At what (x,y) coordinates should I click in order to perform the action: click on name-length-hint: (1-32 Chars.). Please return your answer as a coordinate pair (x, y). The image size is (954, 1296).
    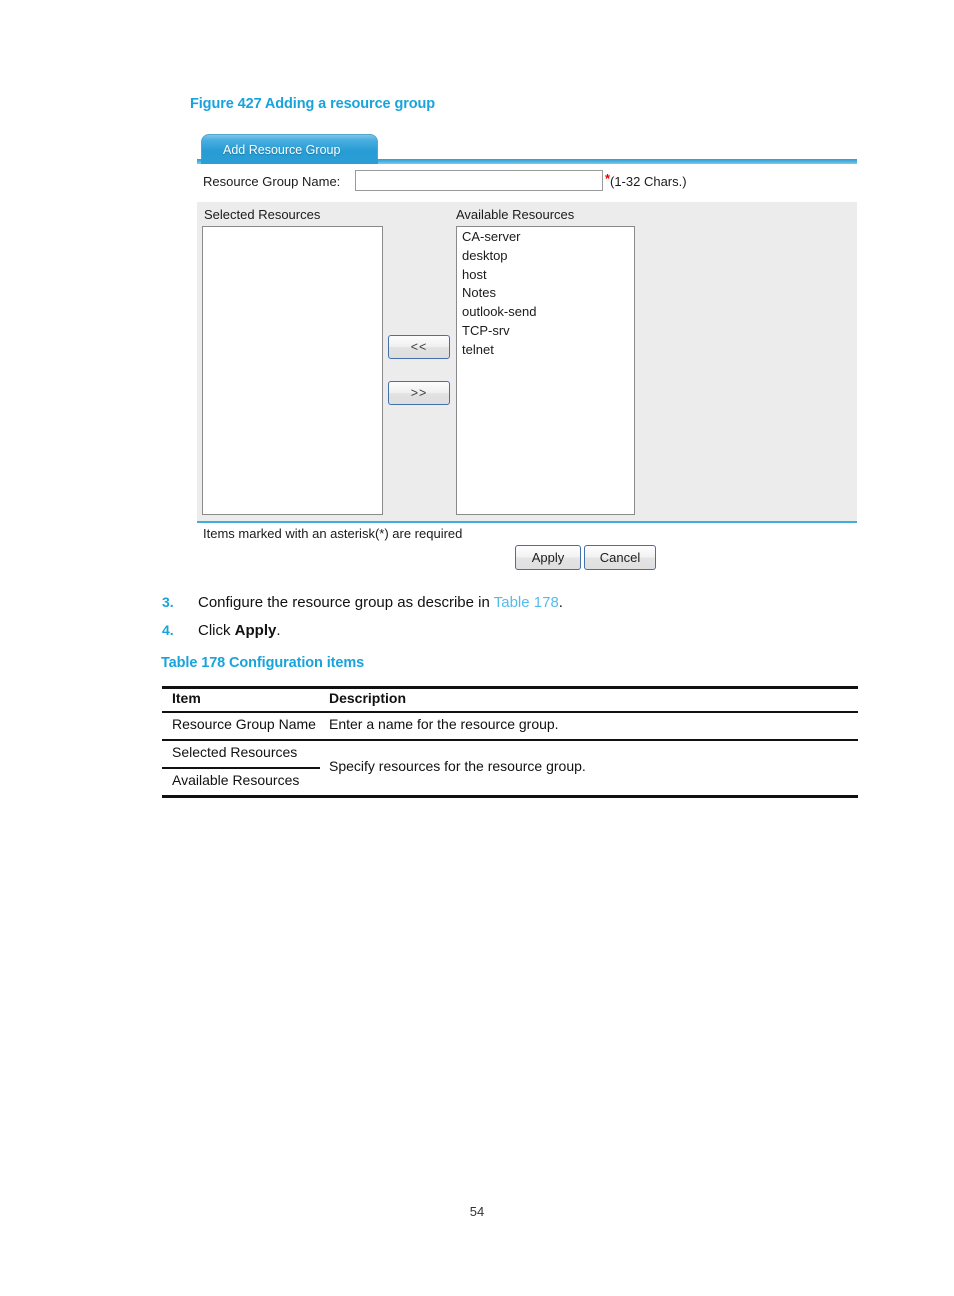
    Looking at the image, I should click on (648, 181).